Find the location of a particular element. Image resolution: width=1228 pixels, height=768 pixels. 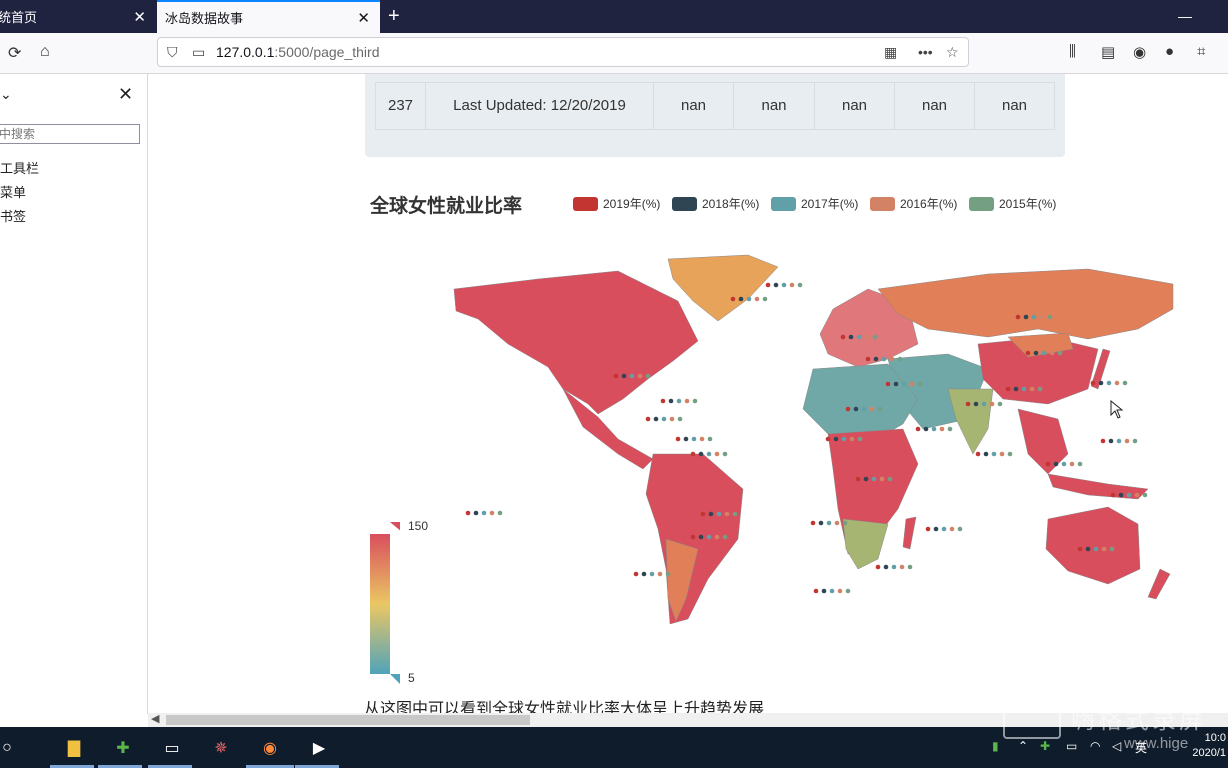

reload-icon: ⟳ is located at coordinates (14, 53).